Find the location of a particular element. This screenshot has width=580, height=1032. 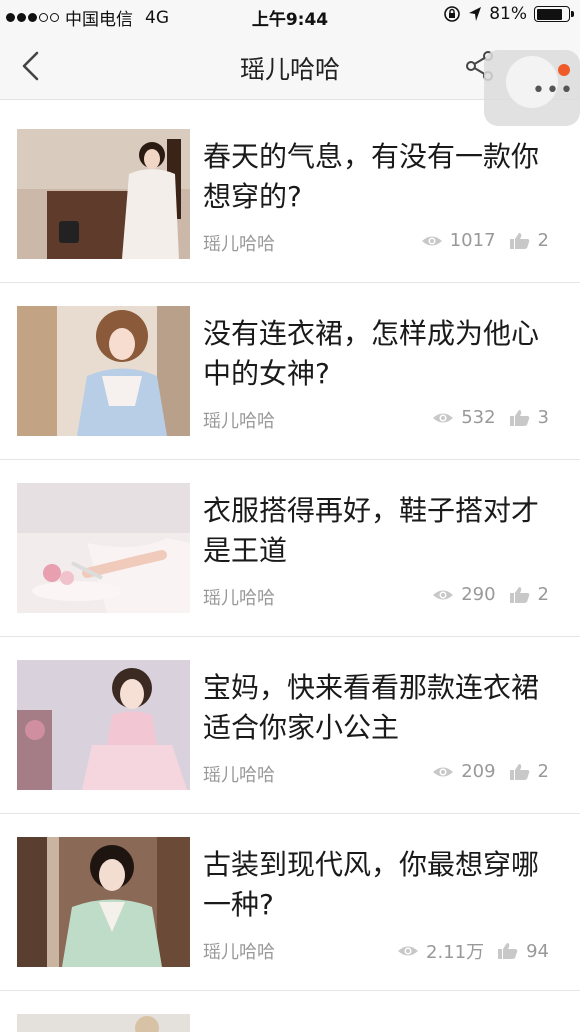

article-meta: 瑶儿哈哈 209 2 is located at coordinates (378, 774).